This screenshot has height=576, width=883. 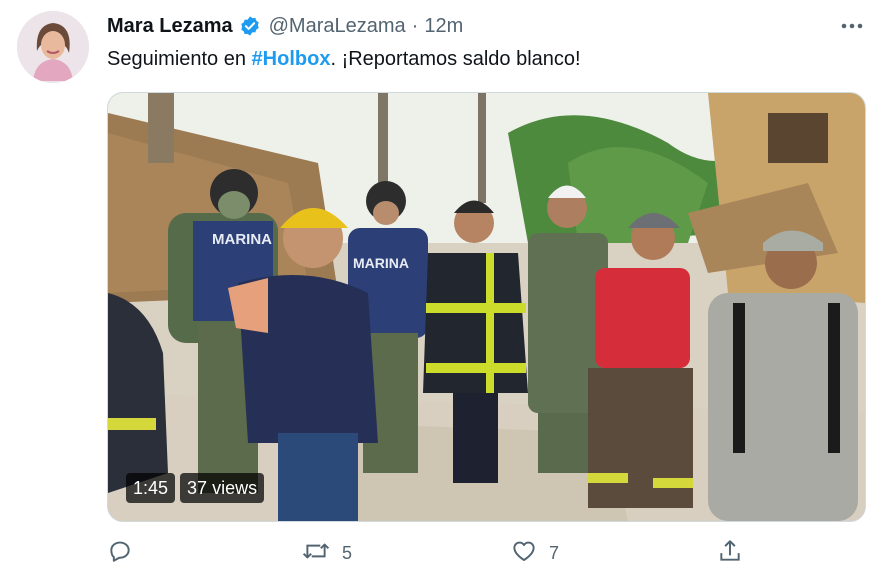 I want to click on timestamp: 12m, so click(x=443, y=26).